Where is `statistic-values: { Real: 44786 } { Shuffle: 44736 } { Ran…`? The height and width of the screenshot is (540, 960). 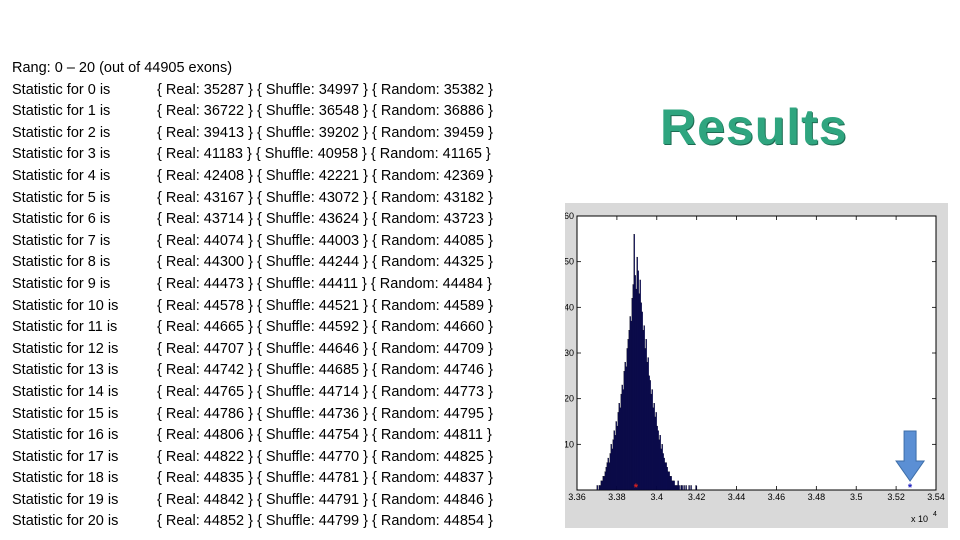 statistic-values: { Real: 44786 } { Shuffle: 44736 } { Ran… is located at coordinates (325, 413).